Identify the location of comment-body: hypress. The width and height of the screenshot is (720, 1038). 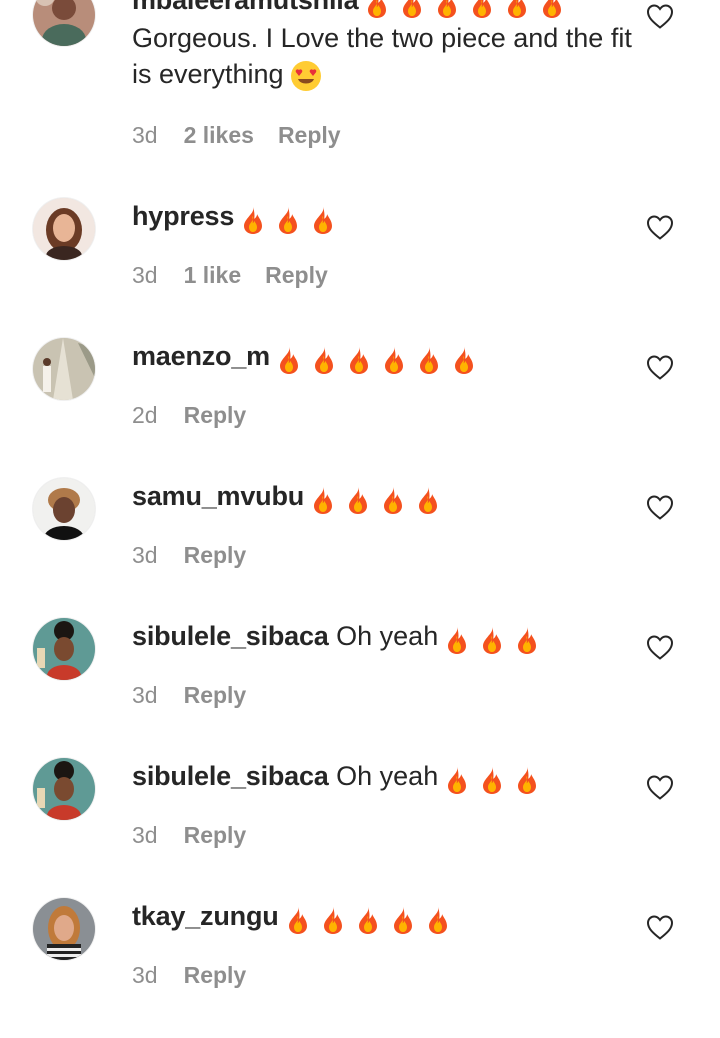
(382, 217).